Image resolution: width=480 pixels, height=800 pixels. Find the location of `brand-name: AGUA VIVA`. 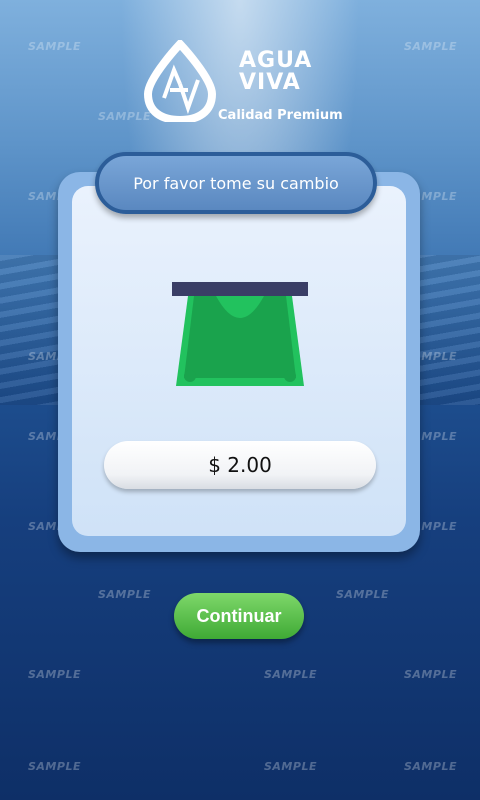

brand-name: AGUA VIVA is located at coordinates (275, 72).